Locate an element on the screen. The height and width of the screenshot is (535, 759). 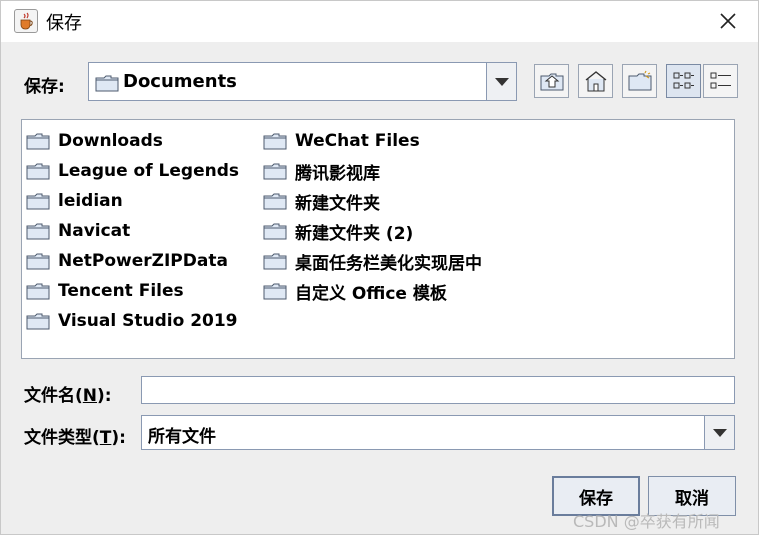
list-item: 桌面任务栏美化实现居中 is located at coordinates (372, 261).